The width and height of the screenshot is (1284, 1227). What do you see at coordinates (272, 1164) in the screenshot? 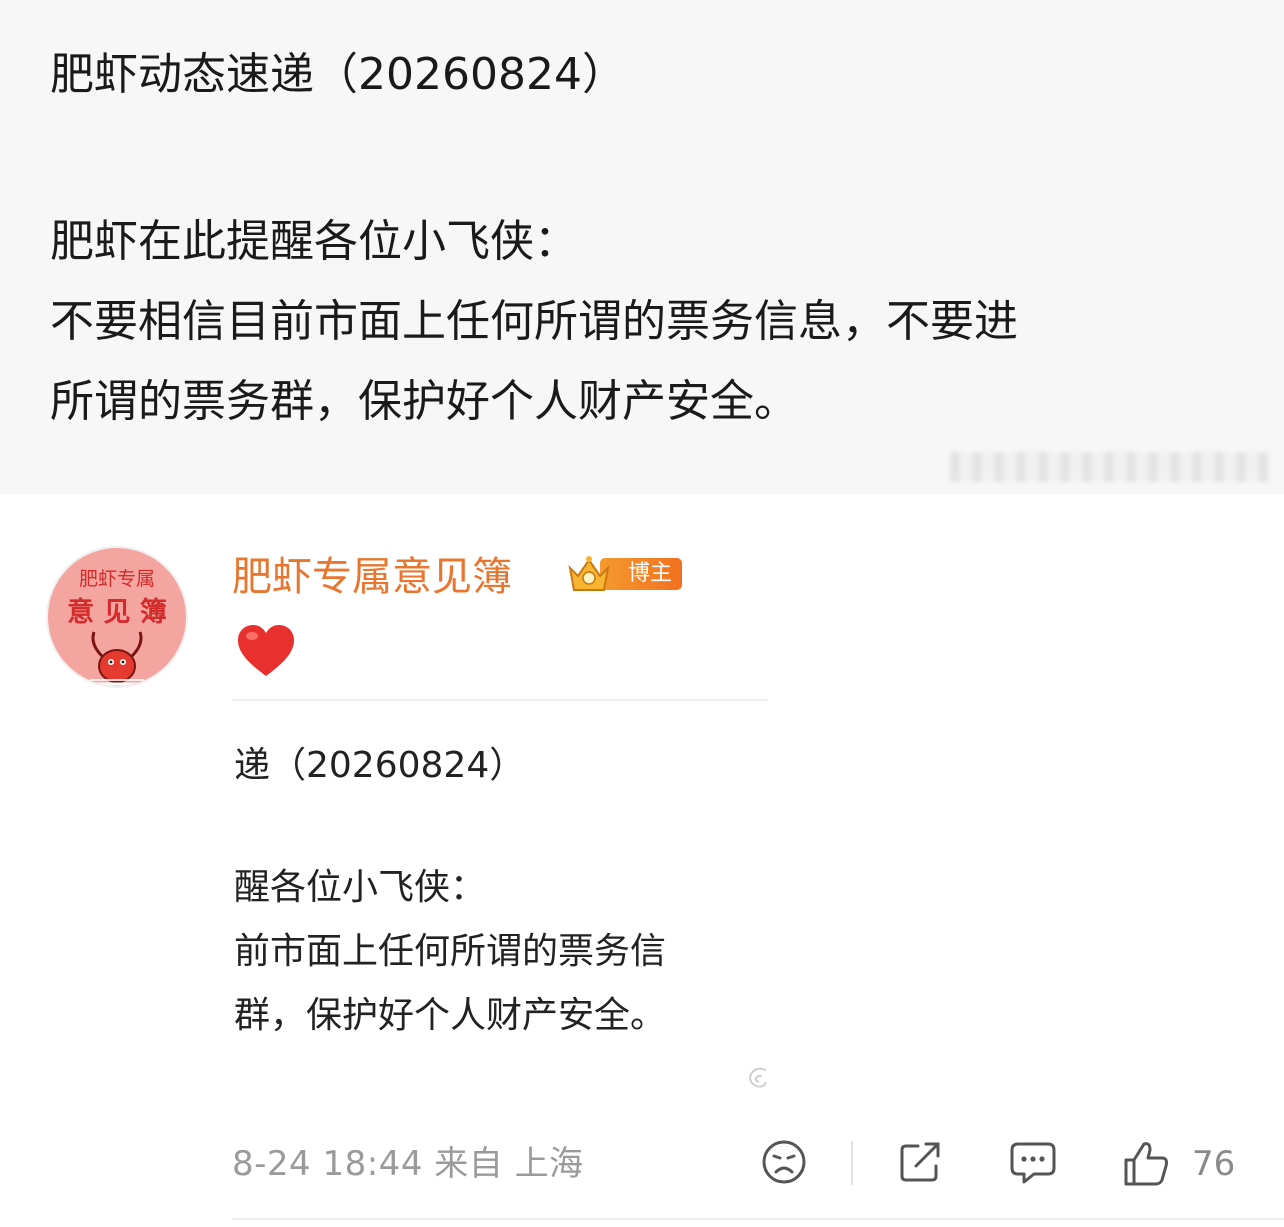
I see `comment-date: 8-24` at bounding box center [272, 1164].